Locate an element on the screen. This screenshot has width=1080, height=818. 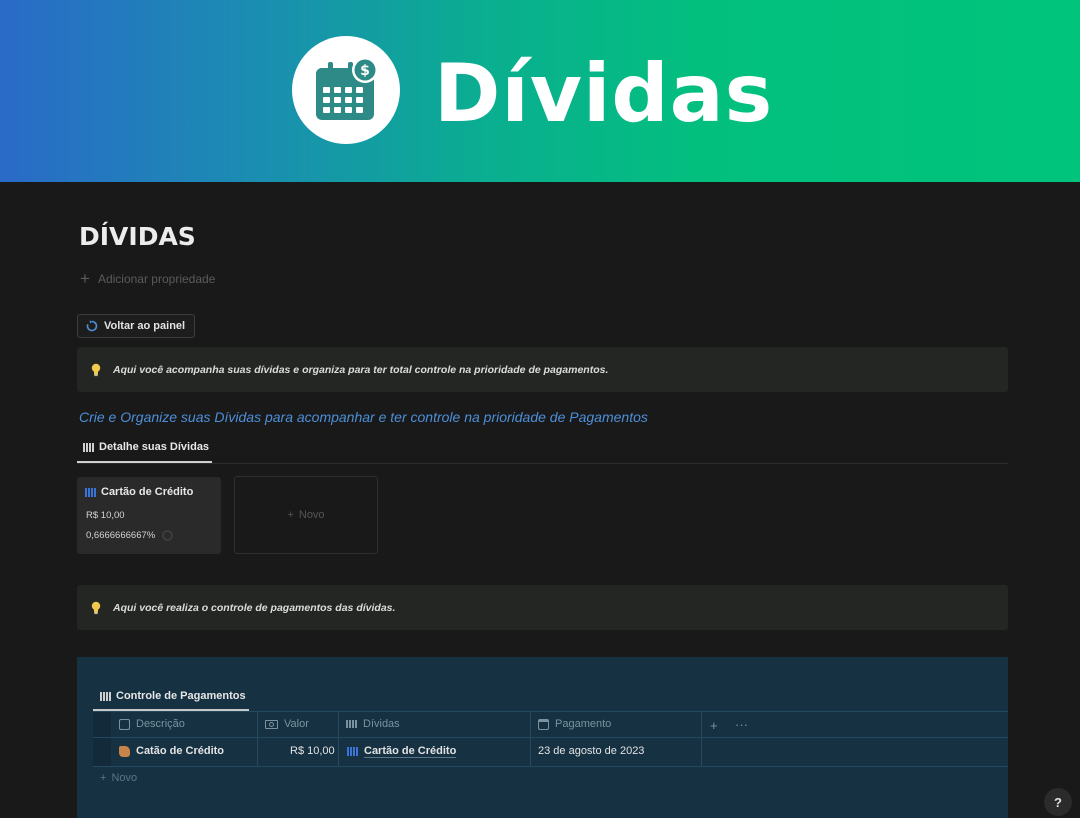
new-row-button: + Novo is located at coordinates (118, 778).